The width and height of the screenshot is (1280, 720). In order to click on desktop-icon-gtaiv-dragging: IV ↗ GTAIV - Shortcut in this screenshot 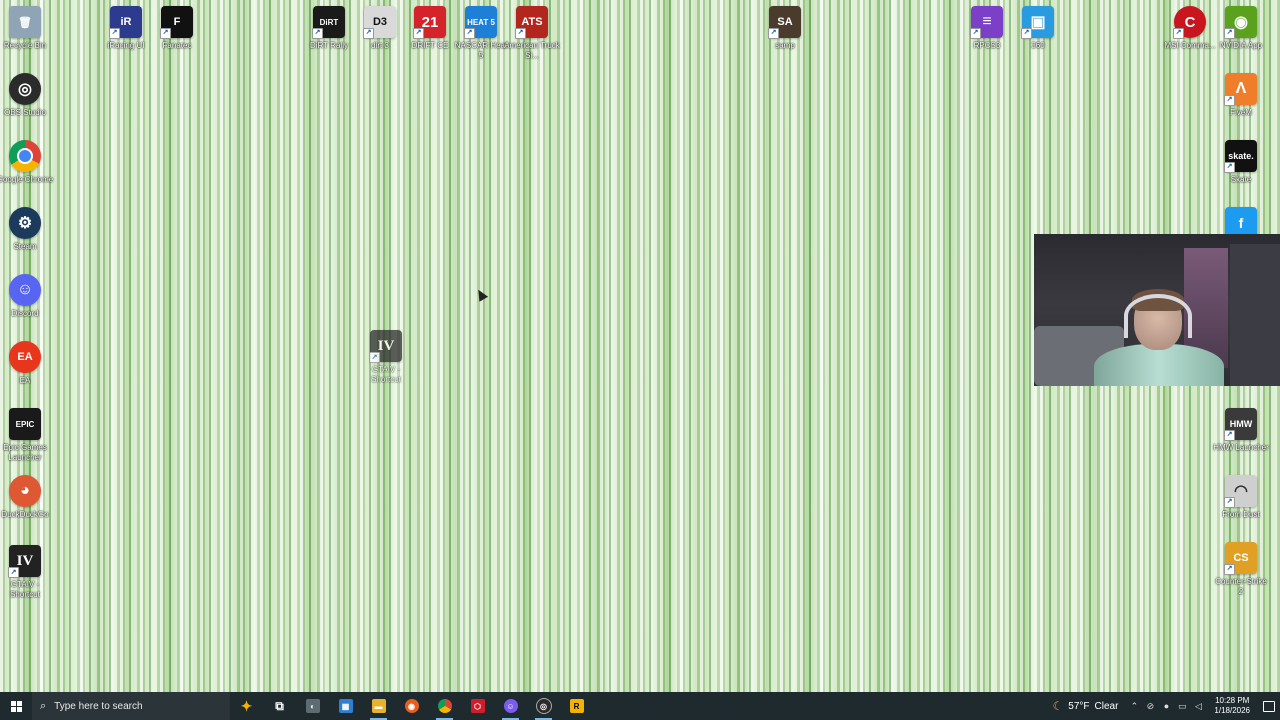, I will do `click(386, 357)`.